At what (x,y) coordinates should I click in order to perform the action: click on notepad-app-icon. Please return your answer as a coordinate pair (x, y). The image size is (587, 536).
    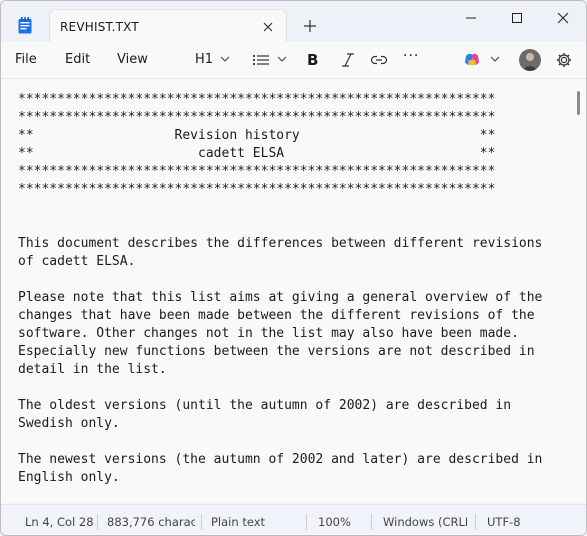
    Looking at the image, I should click on (25, 25).